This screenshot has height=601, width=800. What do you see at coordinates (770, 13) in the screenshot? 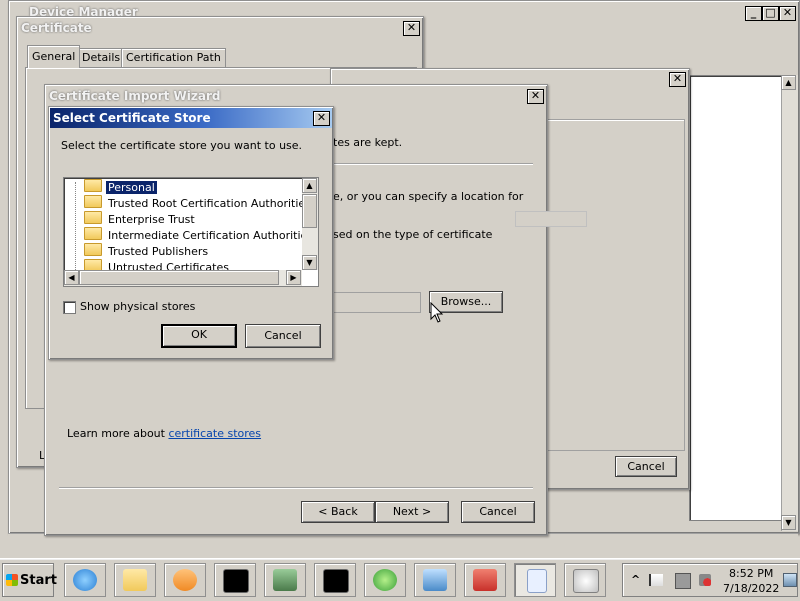
I see `maximize-button: □` at bounding box center [770, 13].